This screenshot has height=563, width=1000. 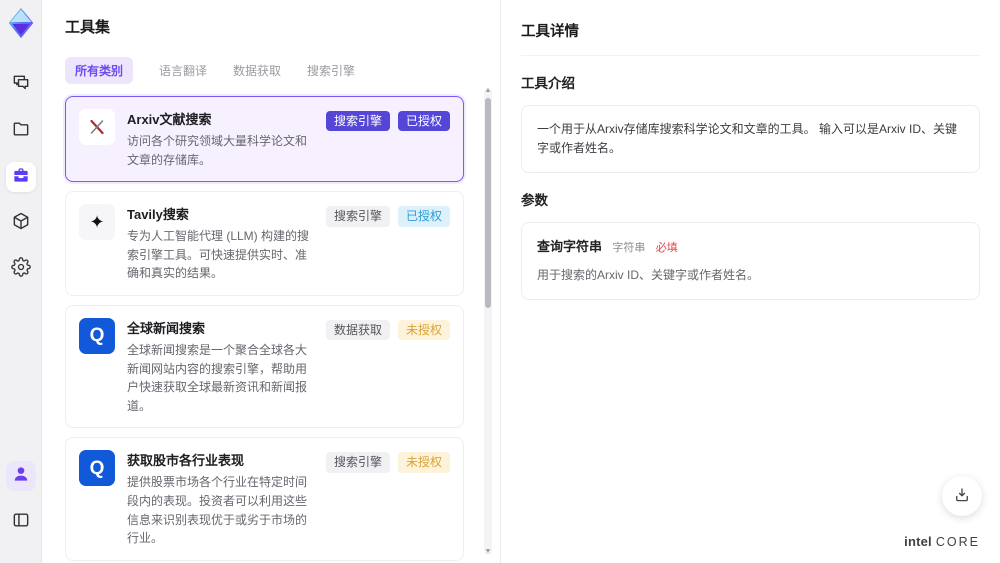 I want to click on scrollbar-thumb, so click(x=488, y=203).